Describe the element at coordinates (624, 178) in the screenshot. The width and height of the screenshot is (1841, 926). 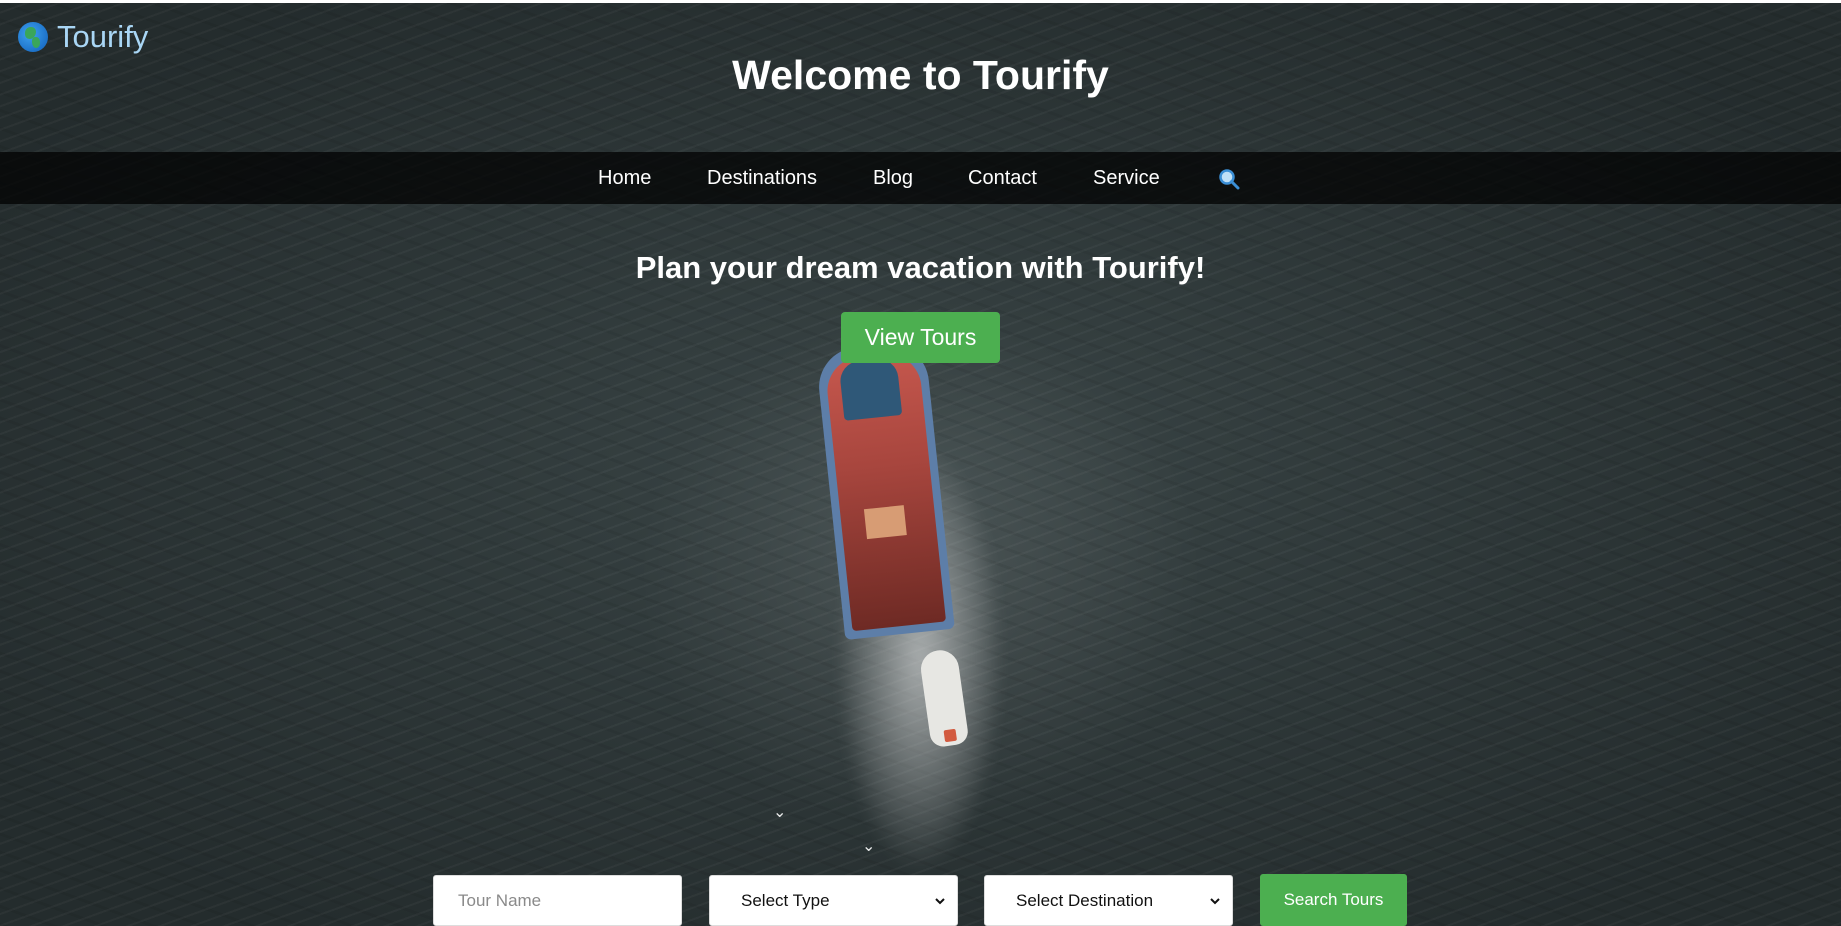
I see `nav-item-home: Home` at that location.